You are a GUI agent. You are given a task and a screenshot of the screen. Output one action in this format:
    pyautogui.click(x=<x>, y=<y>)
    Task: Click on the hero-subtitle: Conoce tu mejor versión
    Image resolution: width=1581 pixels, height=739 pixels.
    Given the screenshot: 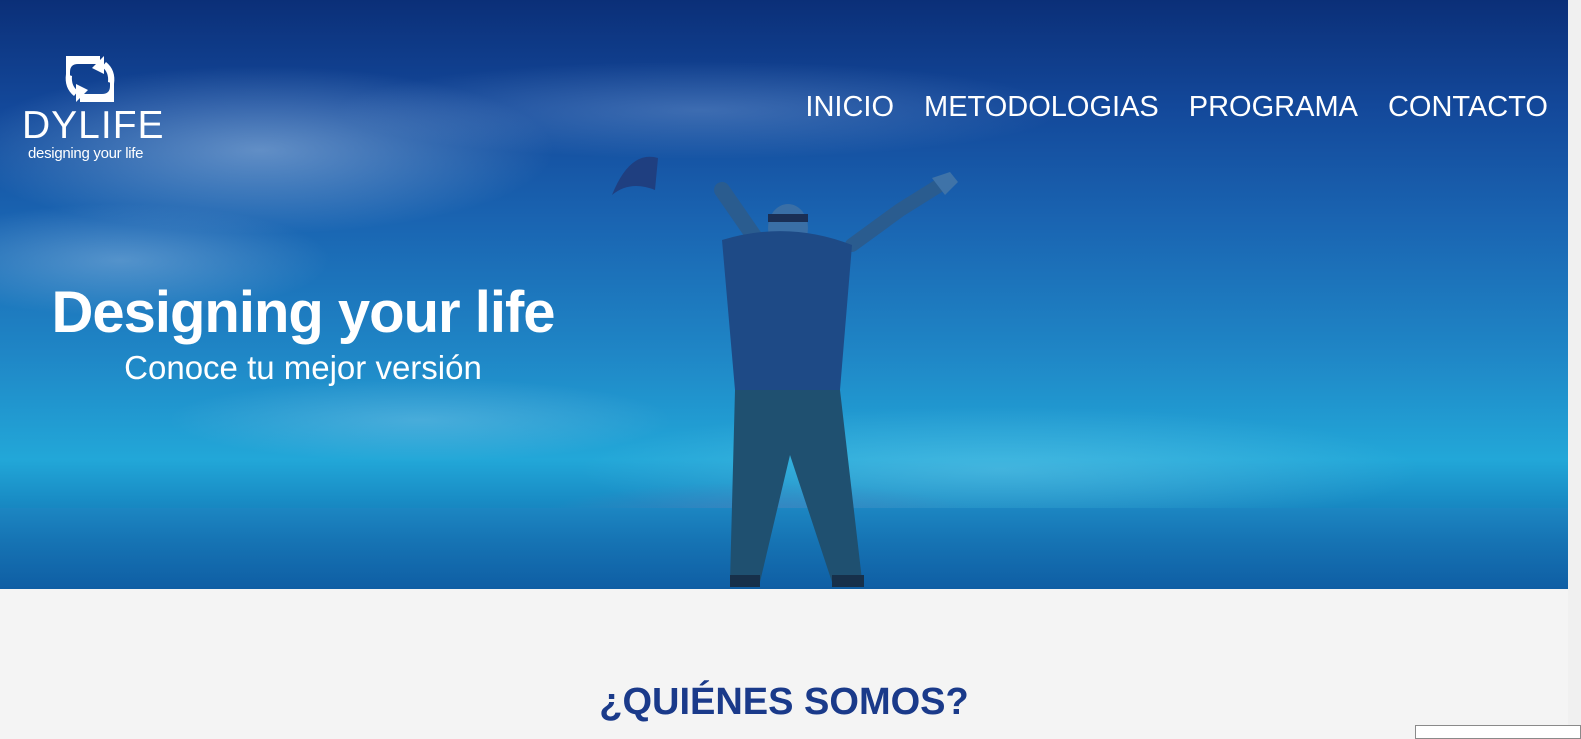 What is the action you would take?
    pyautogui.click(x=303, y=367)
    